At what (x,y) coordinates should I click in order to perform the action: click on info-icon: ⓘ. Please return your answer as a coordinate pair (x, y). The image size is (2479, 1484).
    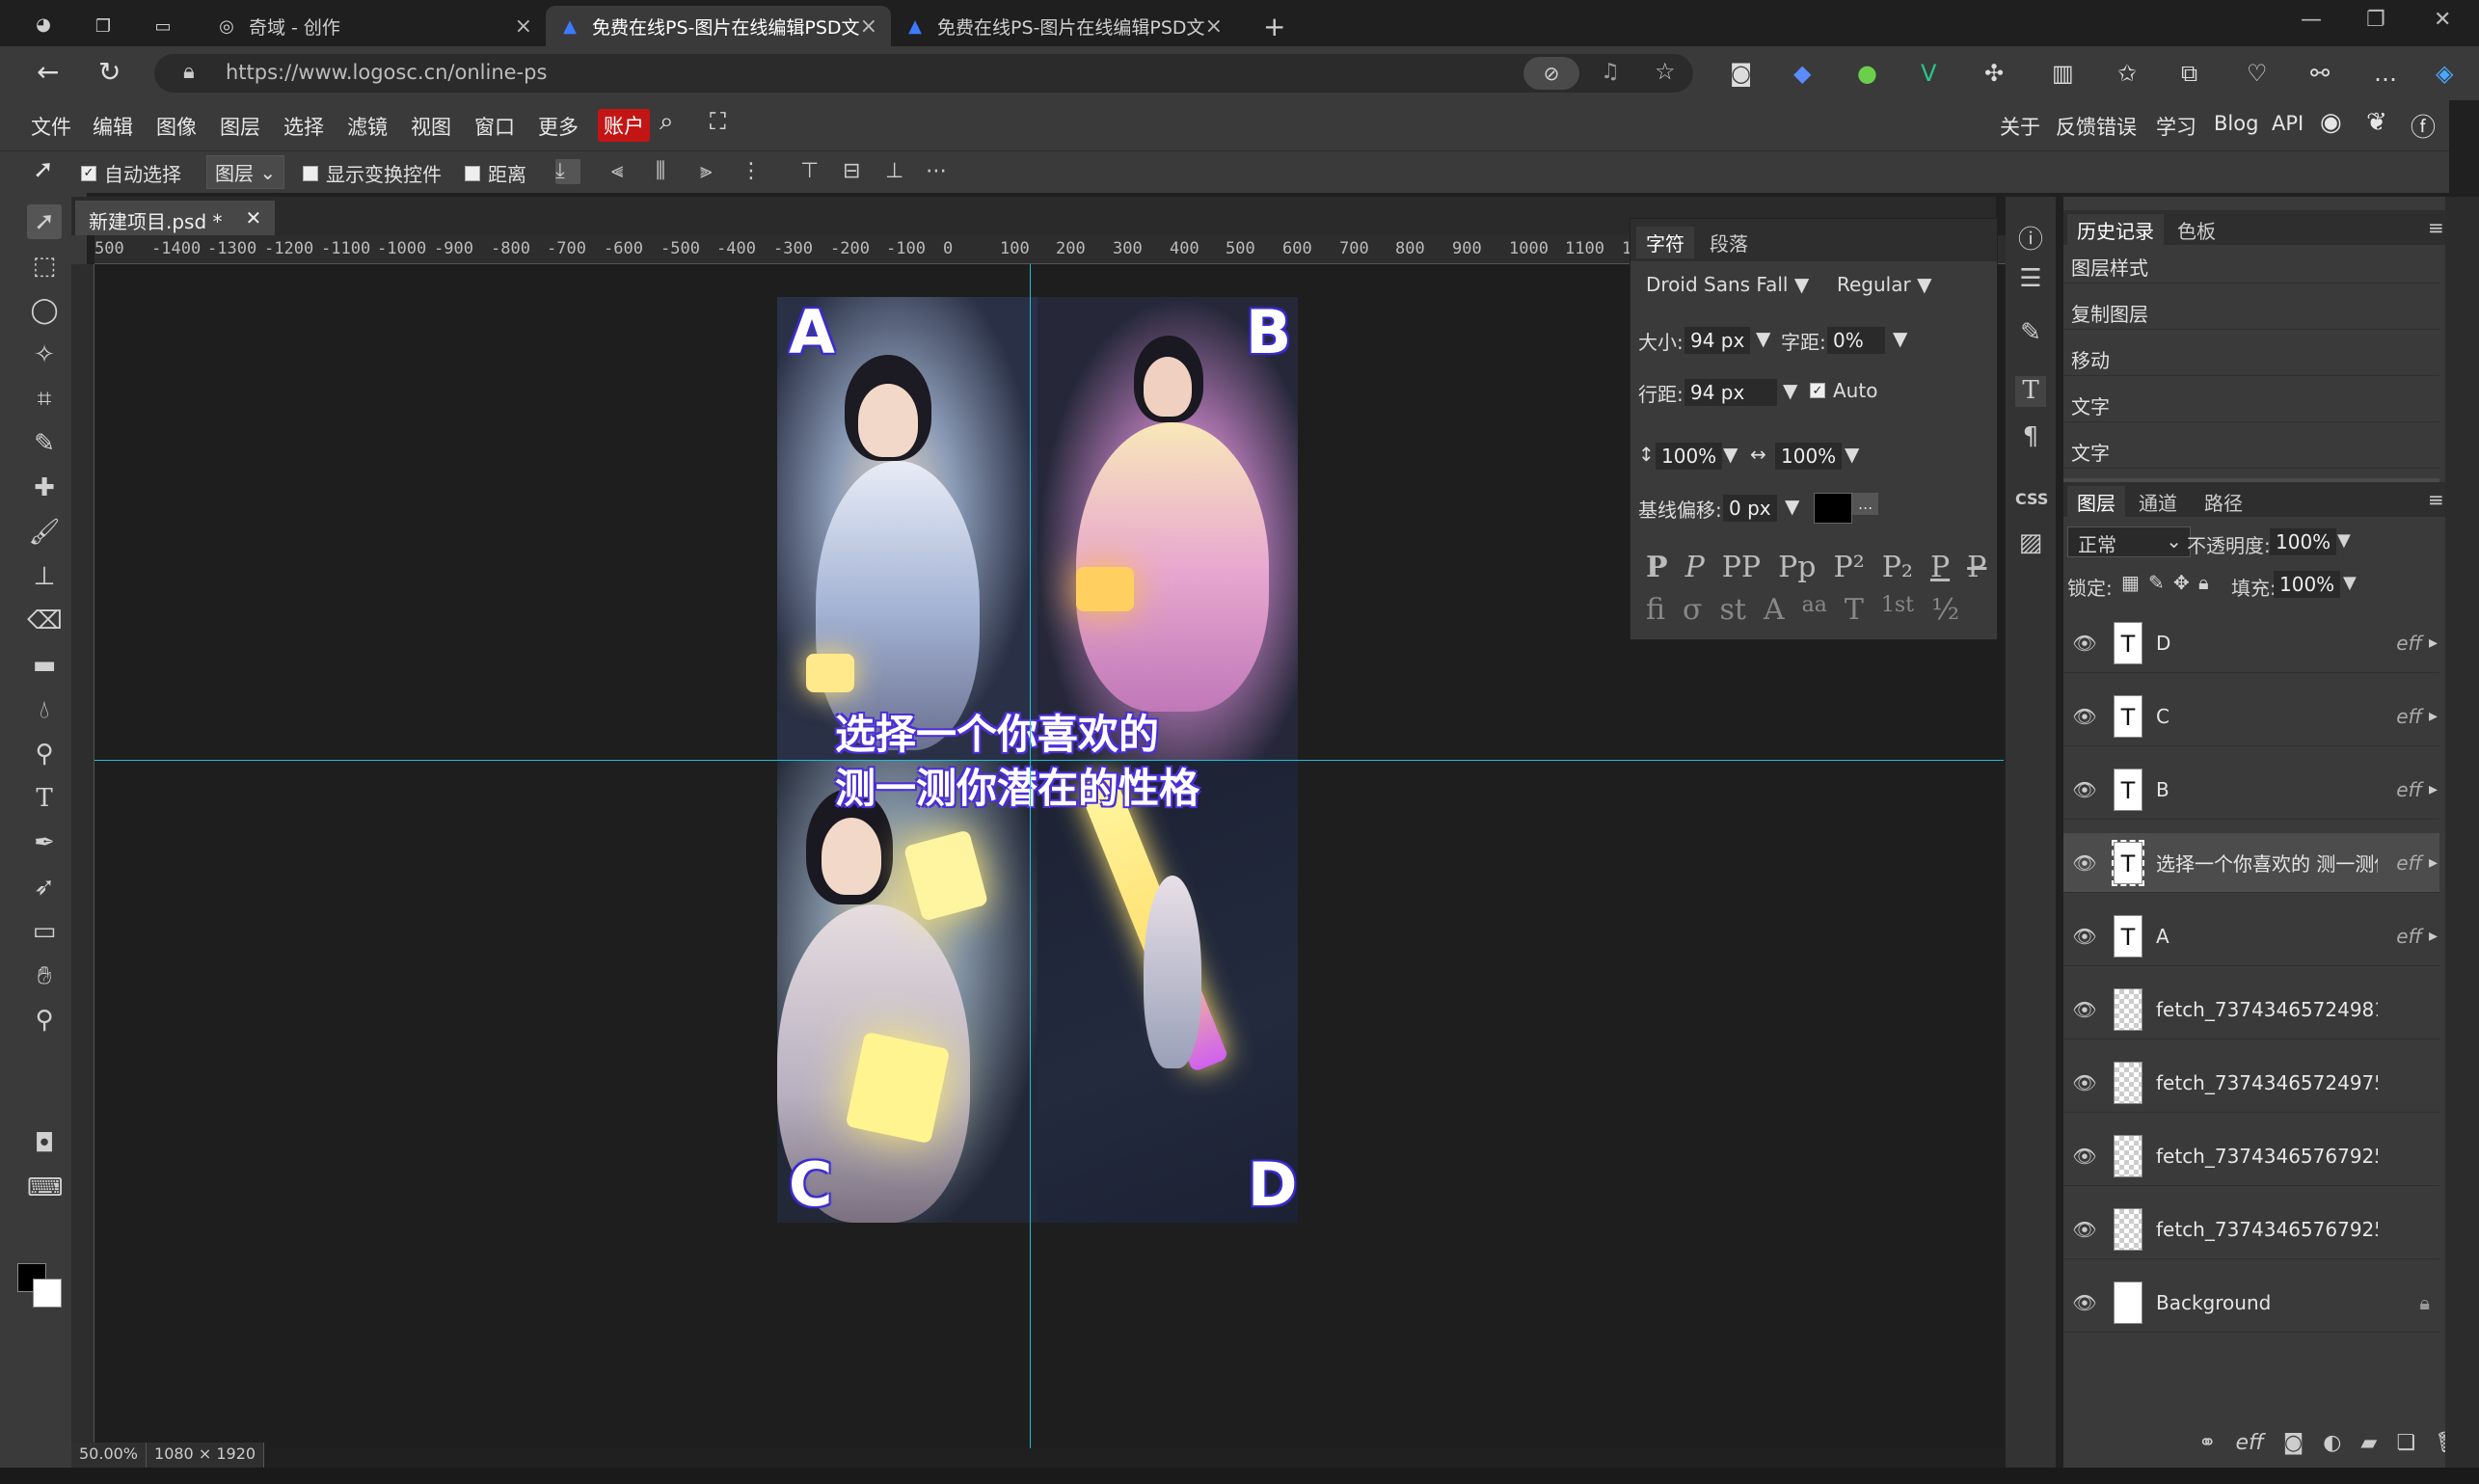
    Looking at the image, I should click on (2031, 237).